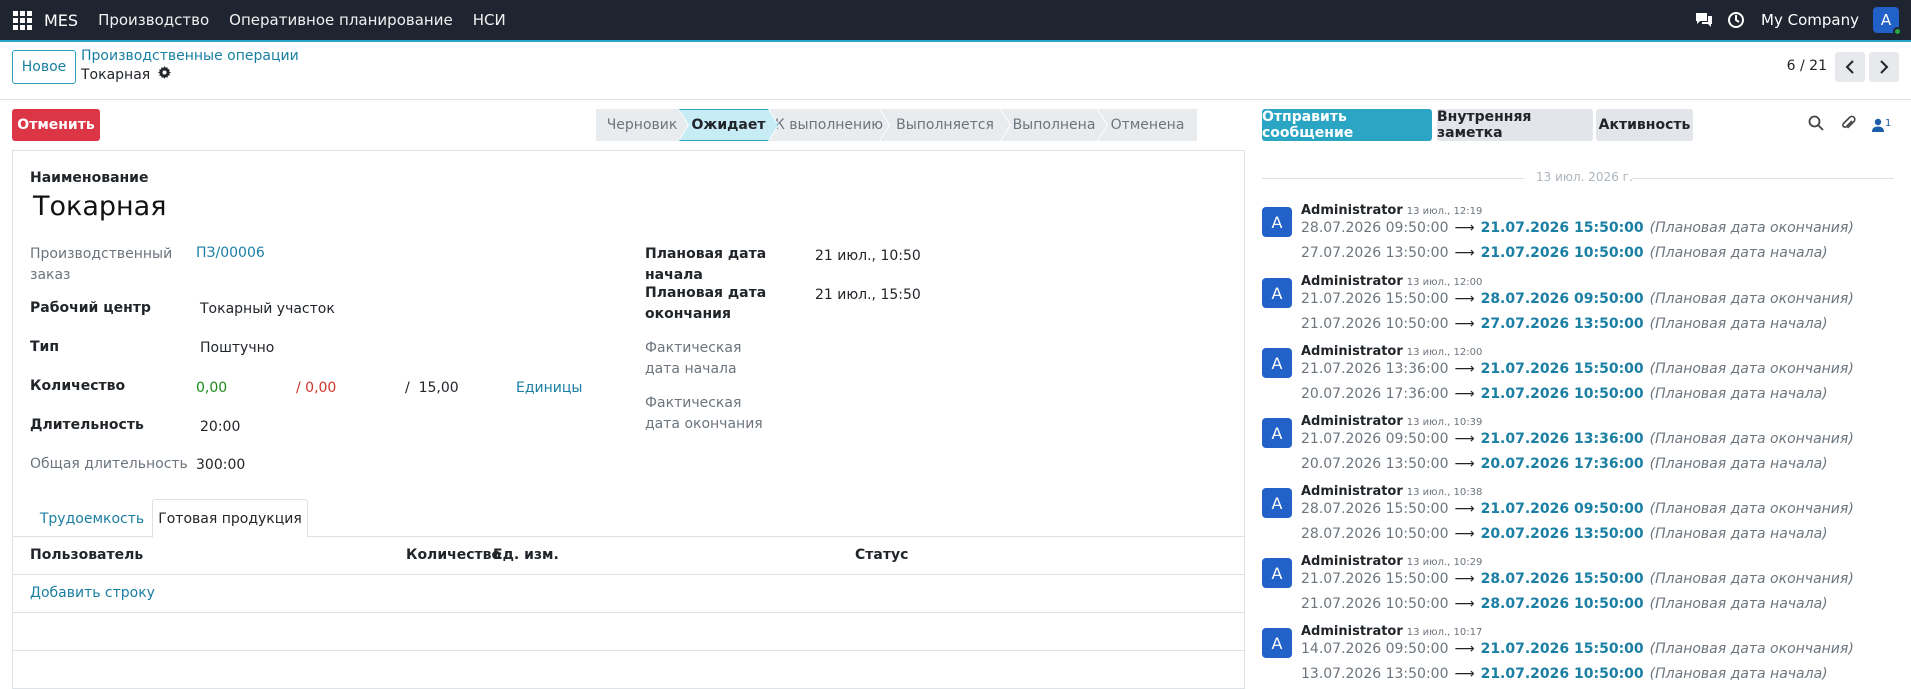 The width and height of the screenshot is (1911, 689). Describe the element at coordinates (61, 20) in the screenshot. I see `app-brand: MES` at that location.